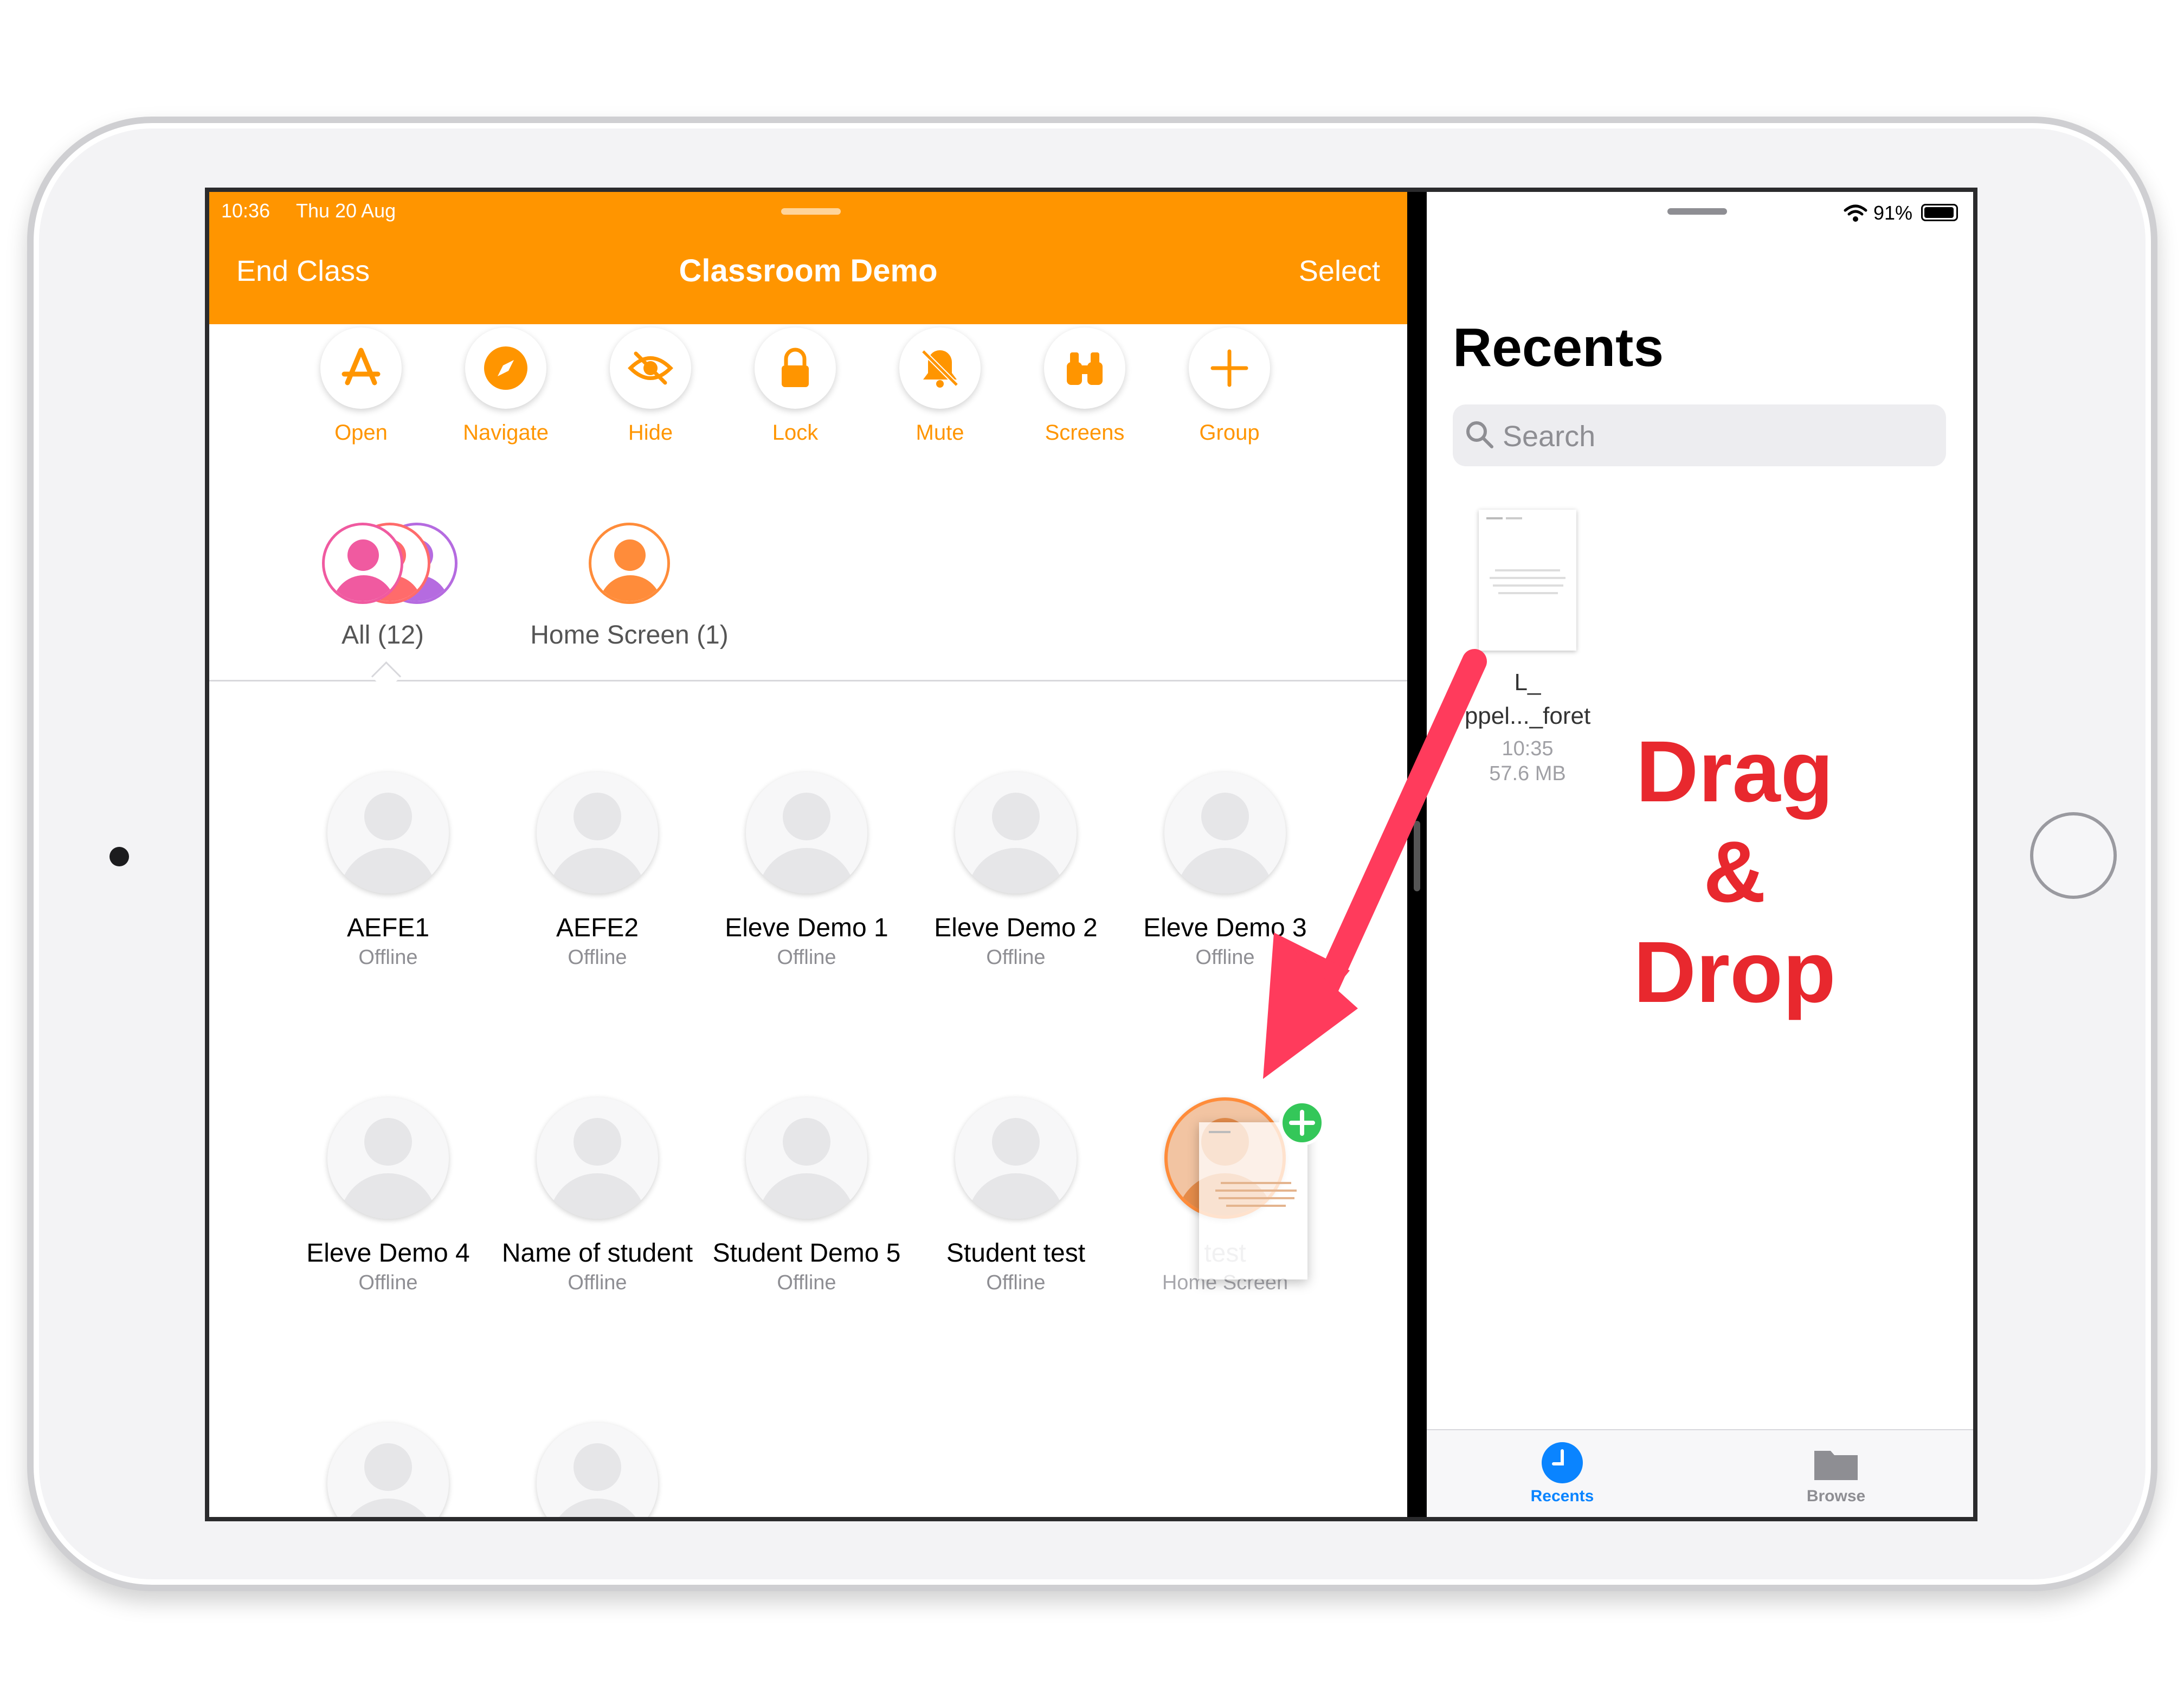  What do you see at coordinates (650, 386) in the screenshot?
I see `hide-action-button: Hide` at bounding box center [650, 386].